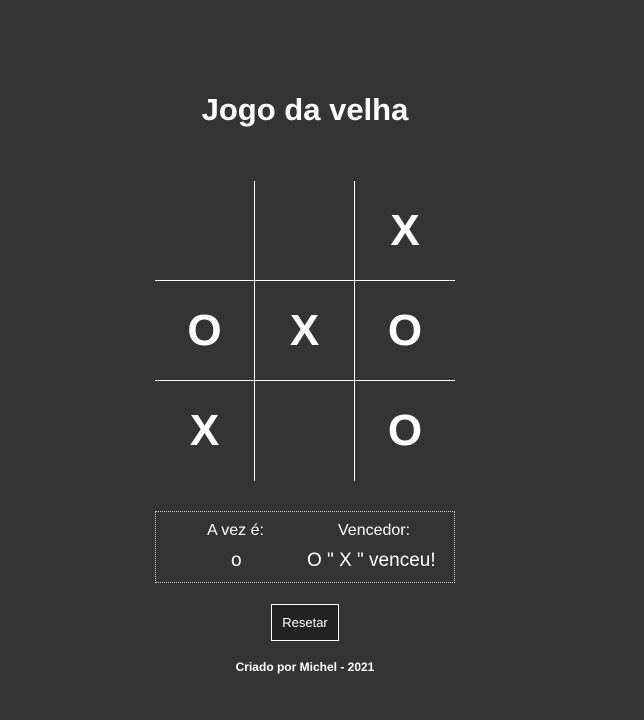 This screenshot has height=720, width=644. Describe the element at coordinates (235, 530) in the screenshot. I see `turn-label: A vez é:` at that location.